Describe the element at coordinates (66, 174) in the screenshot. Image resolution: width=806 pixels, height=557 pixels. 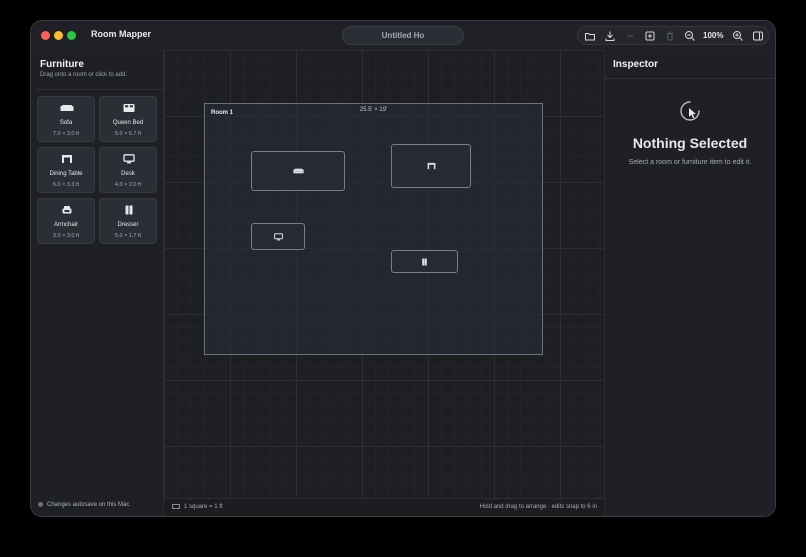
I see `furniture-name: Dining Table` at that location.